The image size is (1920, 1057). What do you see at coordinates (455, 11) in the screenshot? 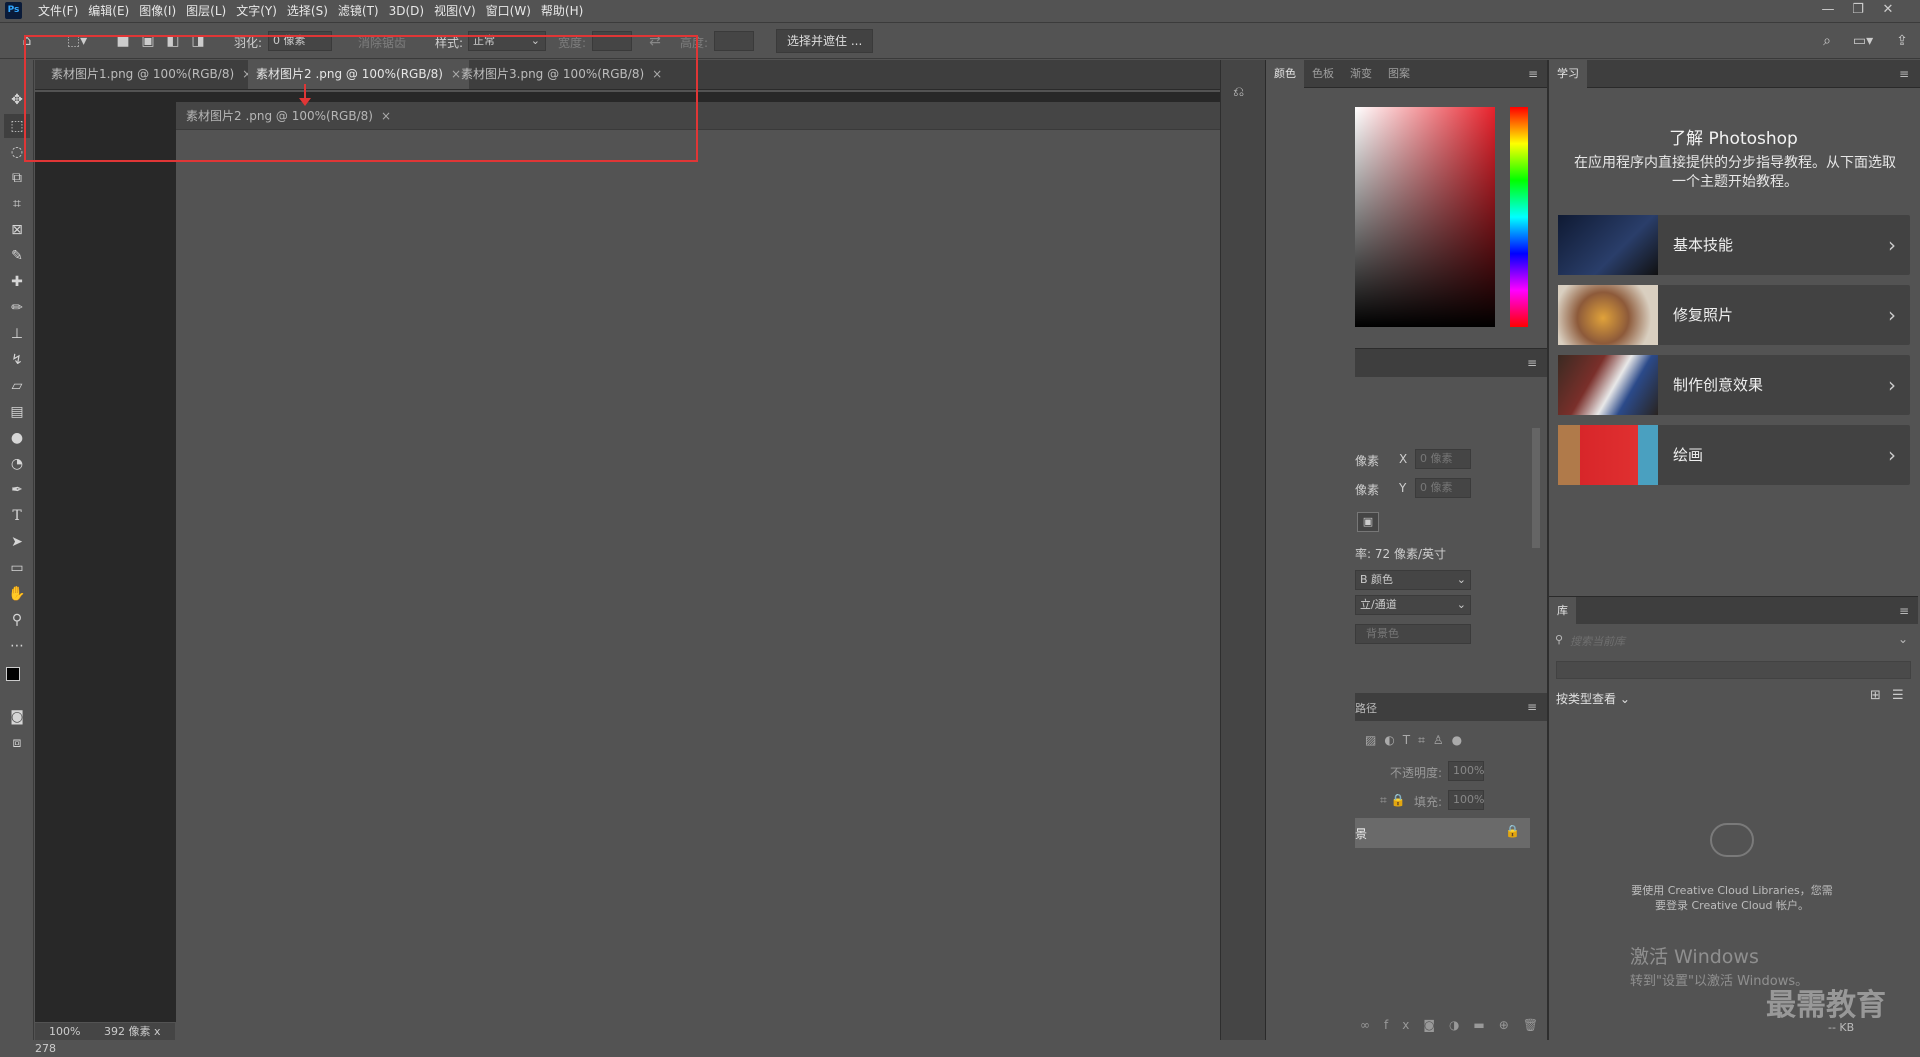
I see `menu-view: 视图(V)` at bounding box center [455, 11].